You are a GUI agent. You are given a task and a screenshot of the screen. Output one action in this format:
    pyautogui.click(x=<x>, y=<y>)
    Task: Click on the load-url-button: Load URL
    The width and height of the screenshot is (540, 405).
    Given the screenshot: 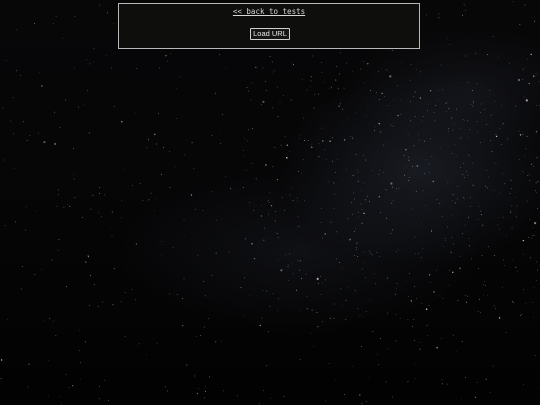 What is the action you would take?
    pyautogui.click(x=270, y=34)
    